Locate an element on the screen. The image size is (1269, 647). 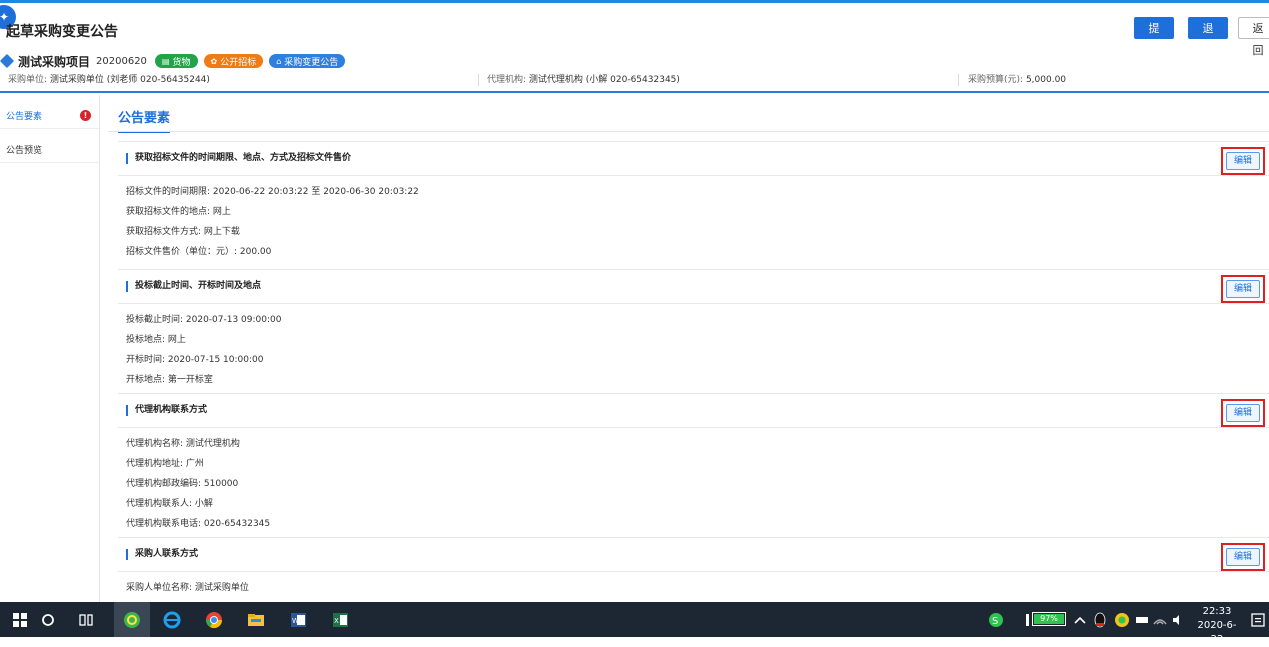
section-title: 采购人联系方式 is located at coordinates (162, 554).